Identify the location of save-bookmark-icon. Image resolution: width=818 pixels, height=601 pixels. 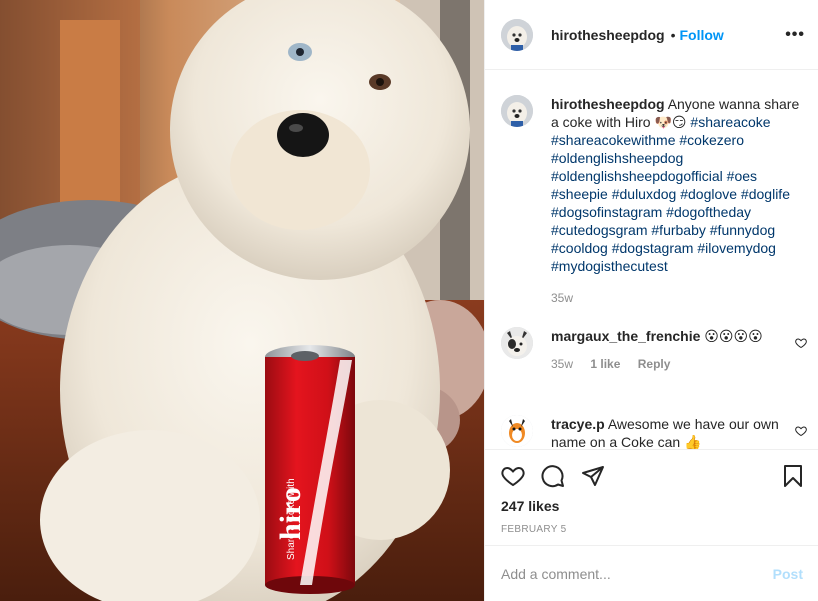
(793, 476).